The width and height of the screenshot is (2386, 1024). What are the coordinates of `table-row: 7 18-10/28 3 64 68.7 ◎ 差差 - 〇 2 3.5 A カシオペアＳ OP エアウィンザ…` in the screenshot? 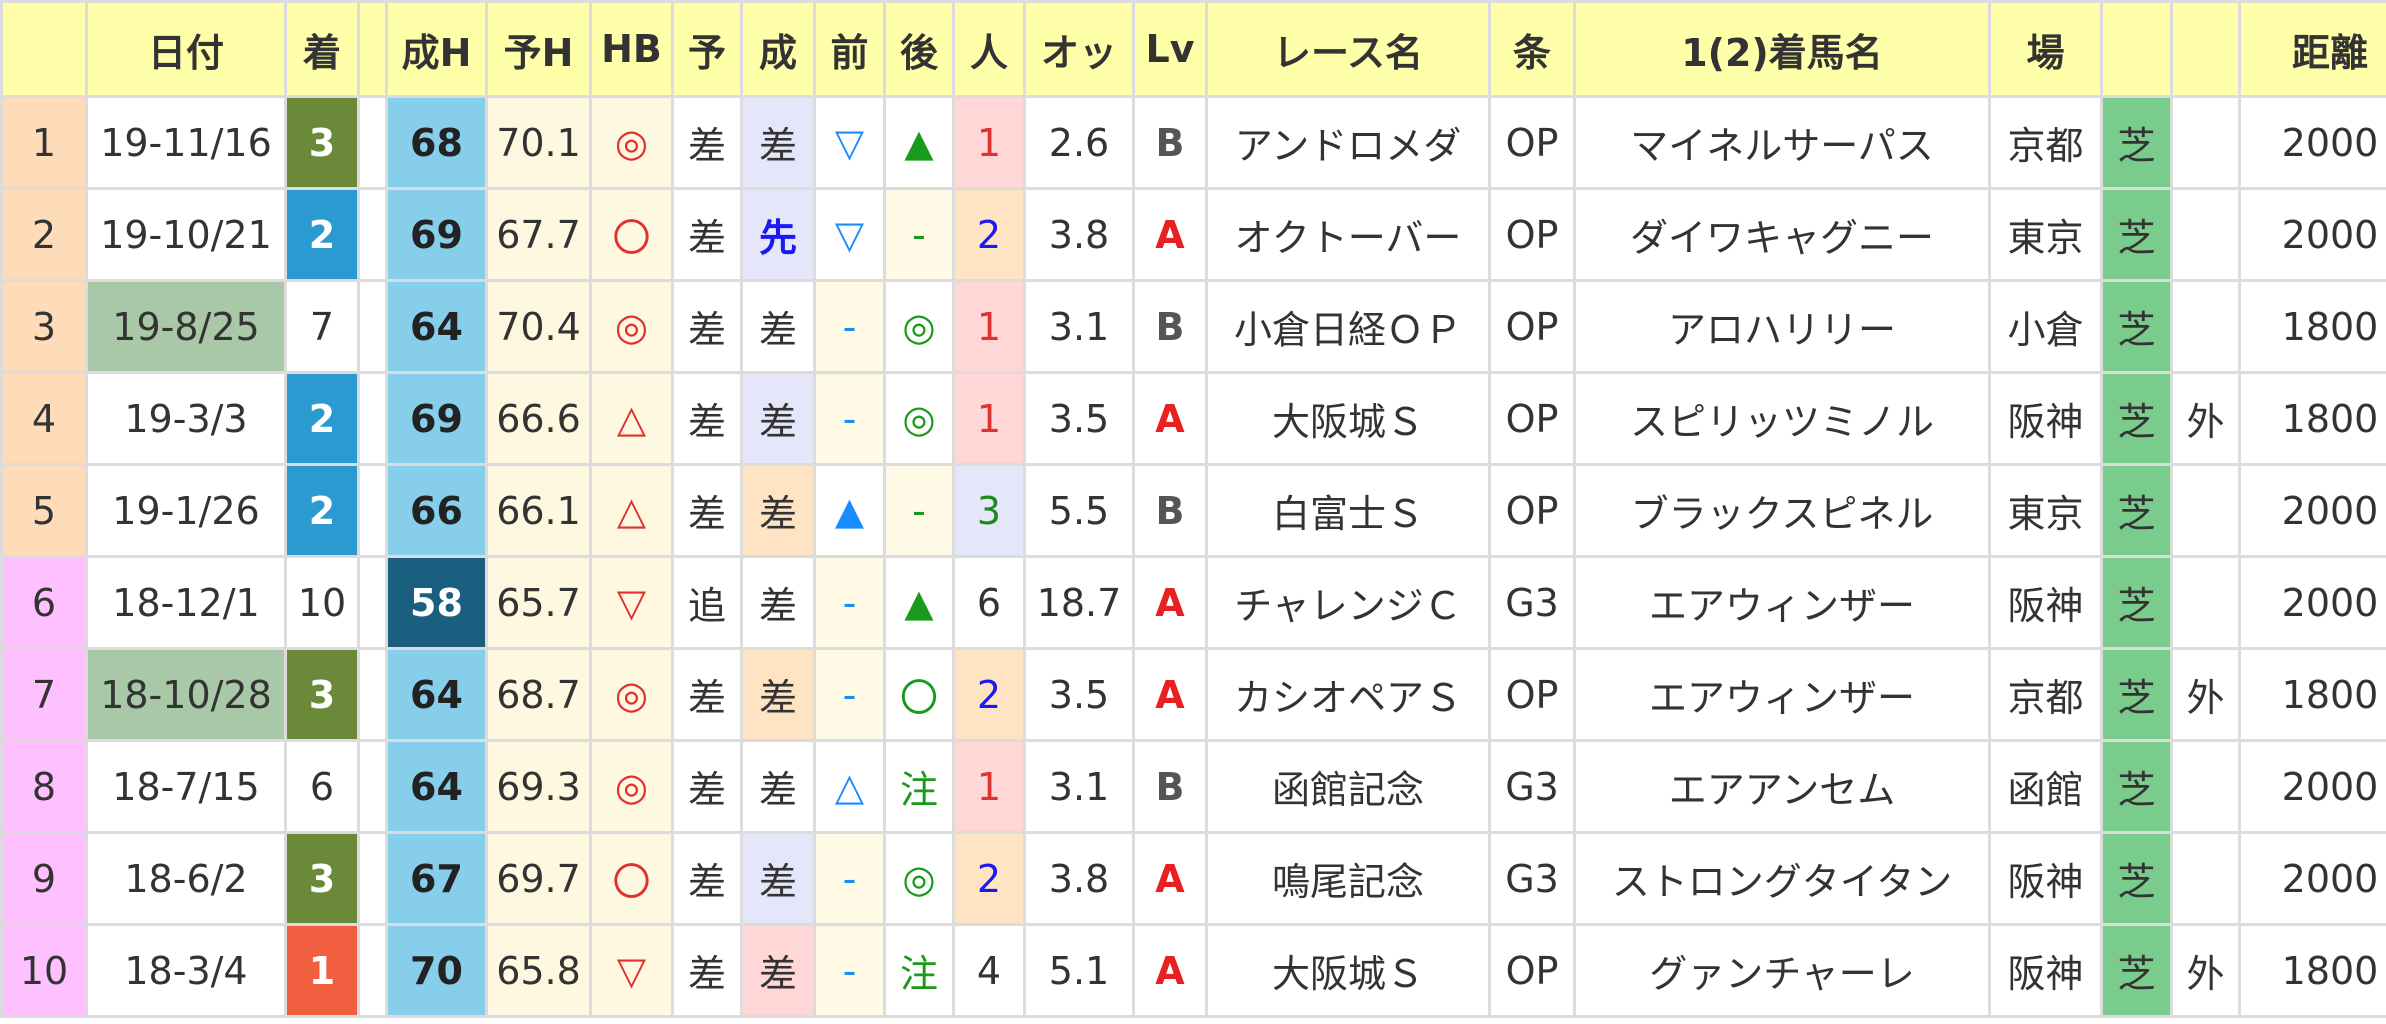 It's located at (1193, 694).